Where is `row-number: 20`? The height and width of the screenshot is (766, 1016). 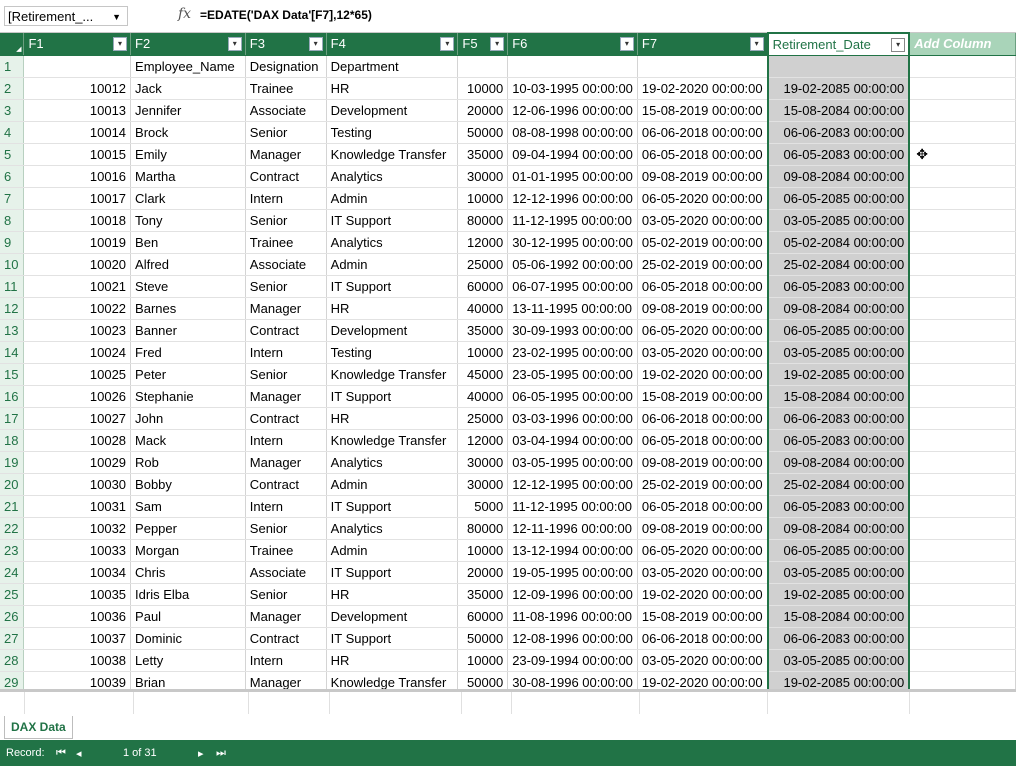 row-number: 20 is located at coordinates (12, 484).